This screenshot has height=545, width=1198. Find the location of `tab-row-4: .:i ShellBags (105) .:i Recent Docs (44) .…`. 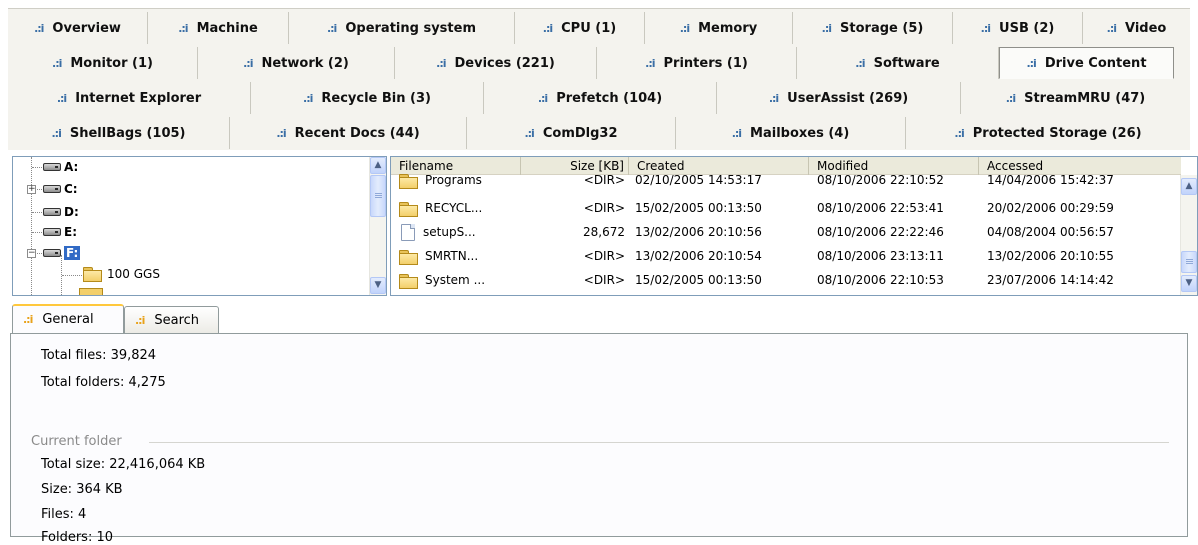

tab-row-4: .:i ShellBags (105) .:i Recent Docs (44) .… is located at coordinates (599, 134).